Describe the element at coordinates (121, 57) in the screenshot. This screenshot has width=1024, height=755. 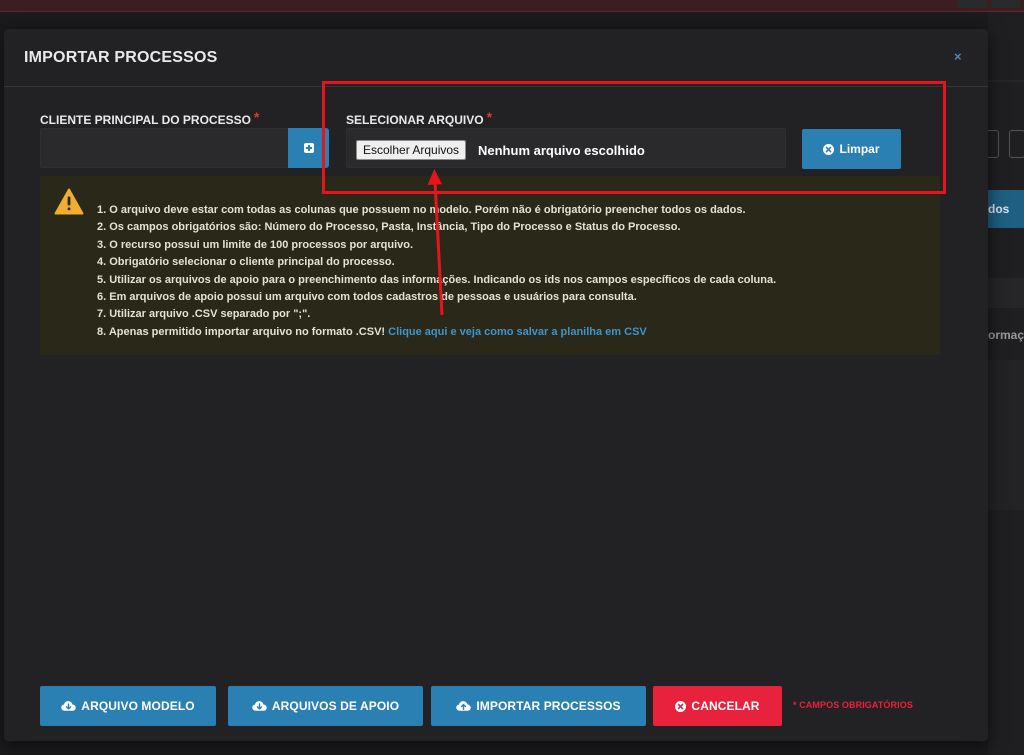
I see `modal-title: IMPORTAR PROCESSOS` at that location.